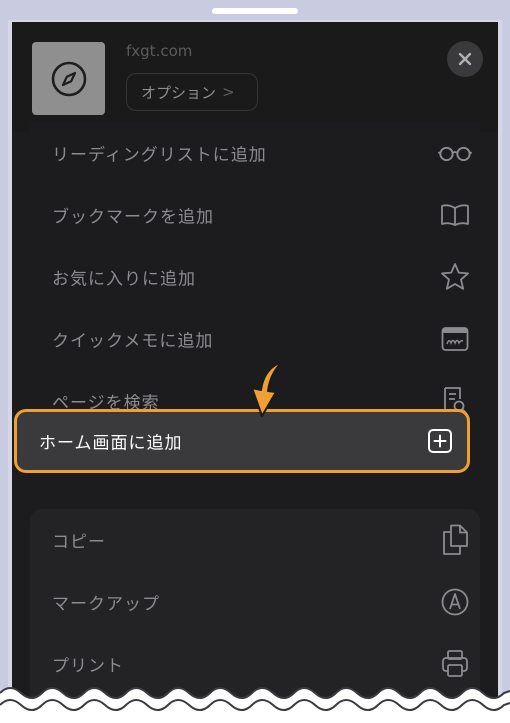 This screenshot has width=510, height=723. What do you see at coordinates (440, 441) in the screenshot?
I see `plus-square-icon` at bounding box center [440, 441].